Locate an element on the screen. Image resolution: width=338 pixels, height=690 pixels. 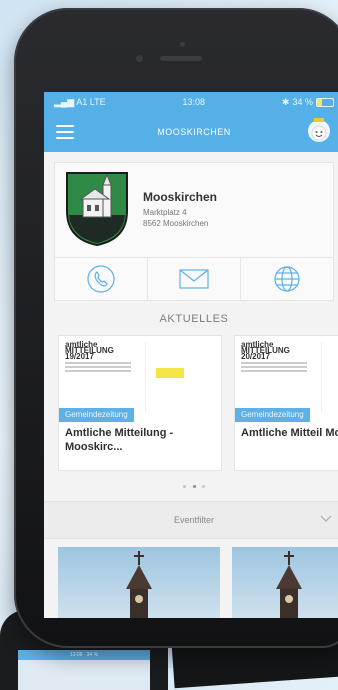
page-dot-active is located at coordinates (194, 486).